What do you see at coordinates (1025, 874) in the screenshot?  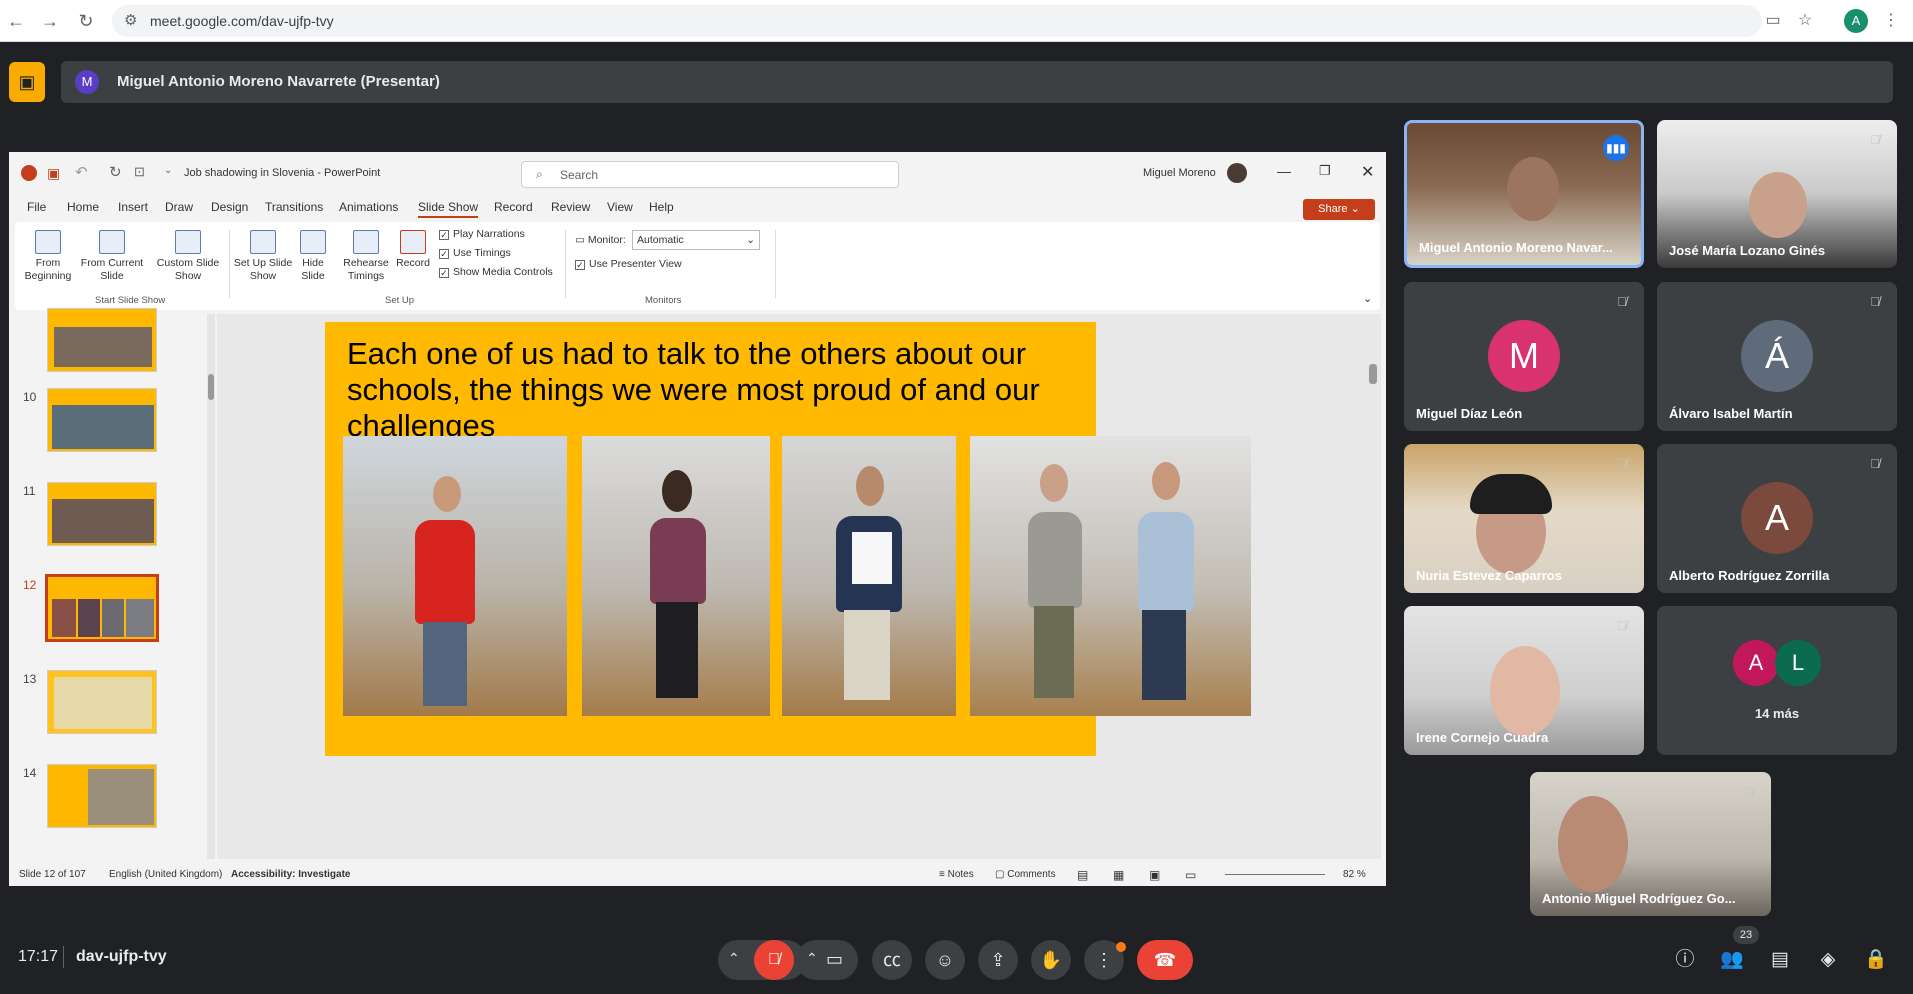 I see `comments-button: ▢ Comments` at bounding box center [1025, 874].